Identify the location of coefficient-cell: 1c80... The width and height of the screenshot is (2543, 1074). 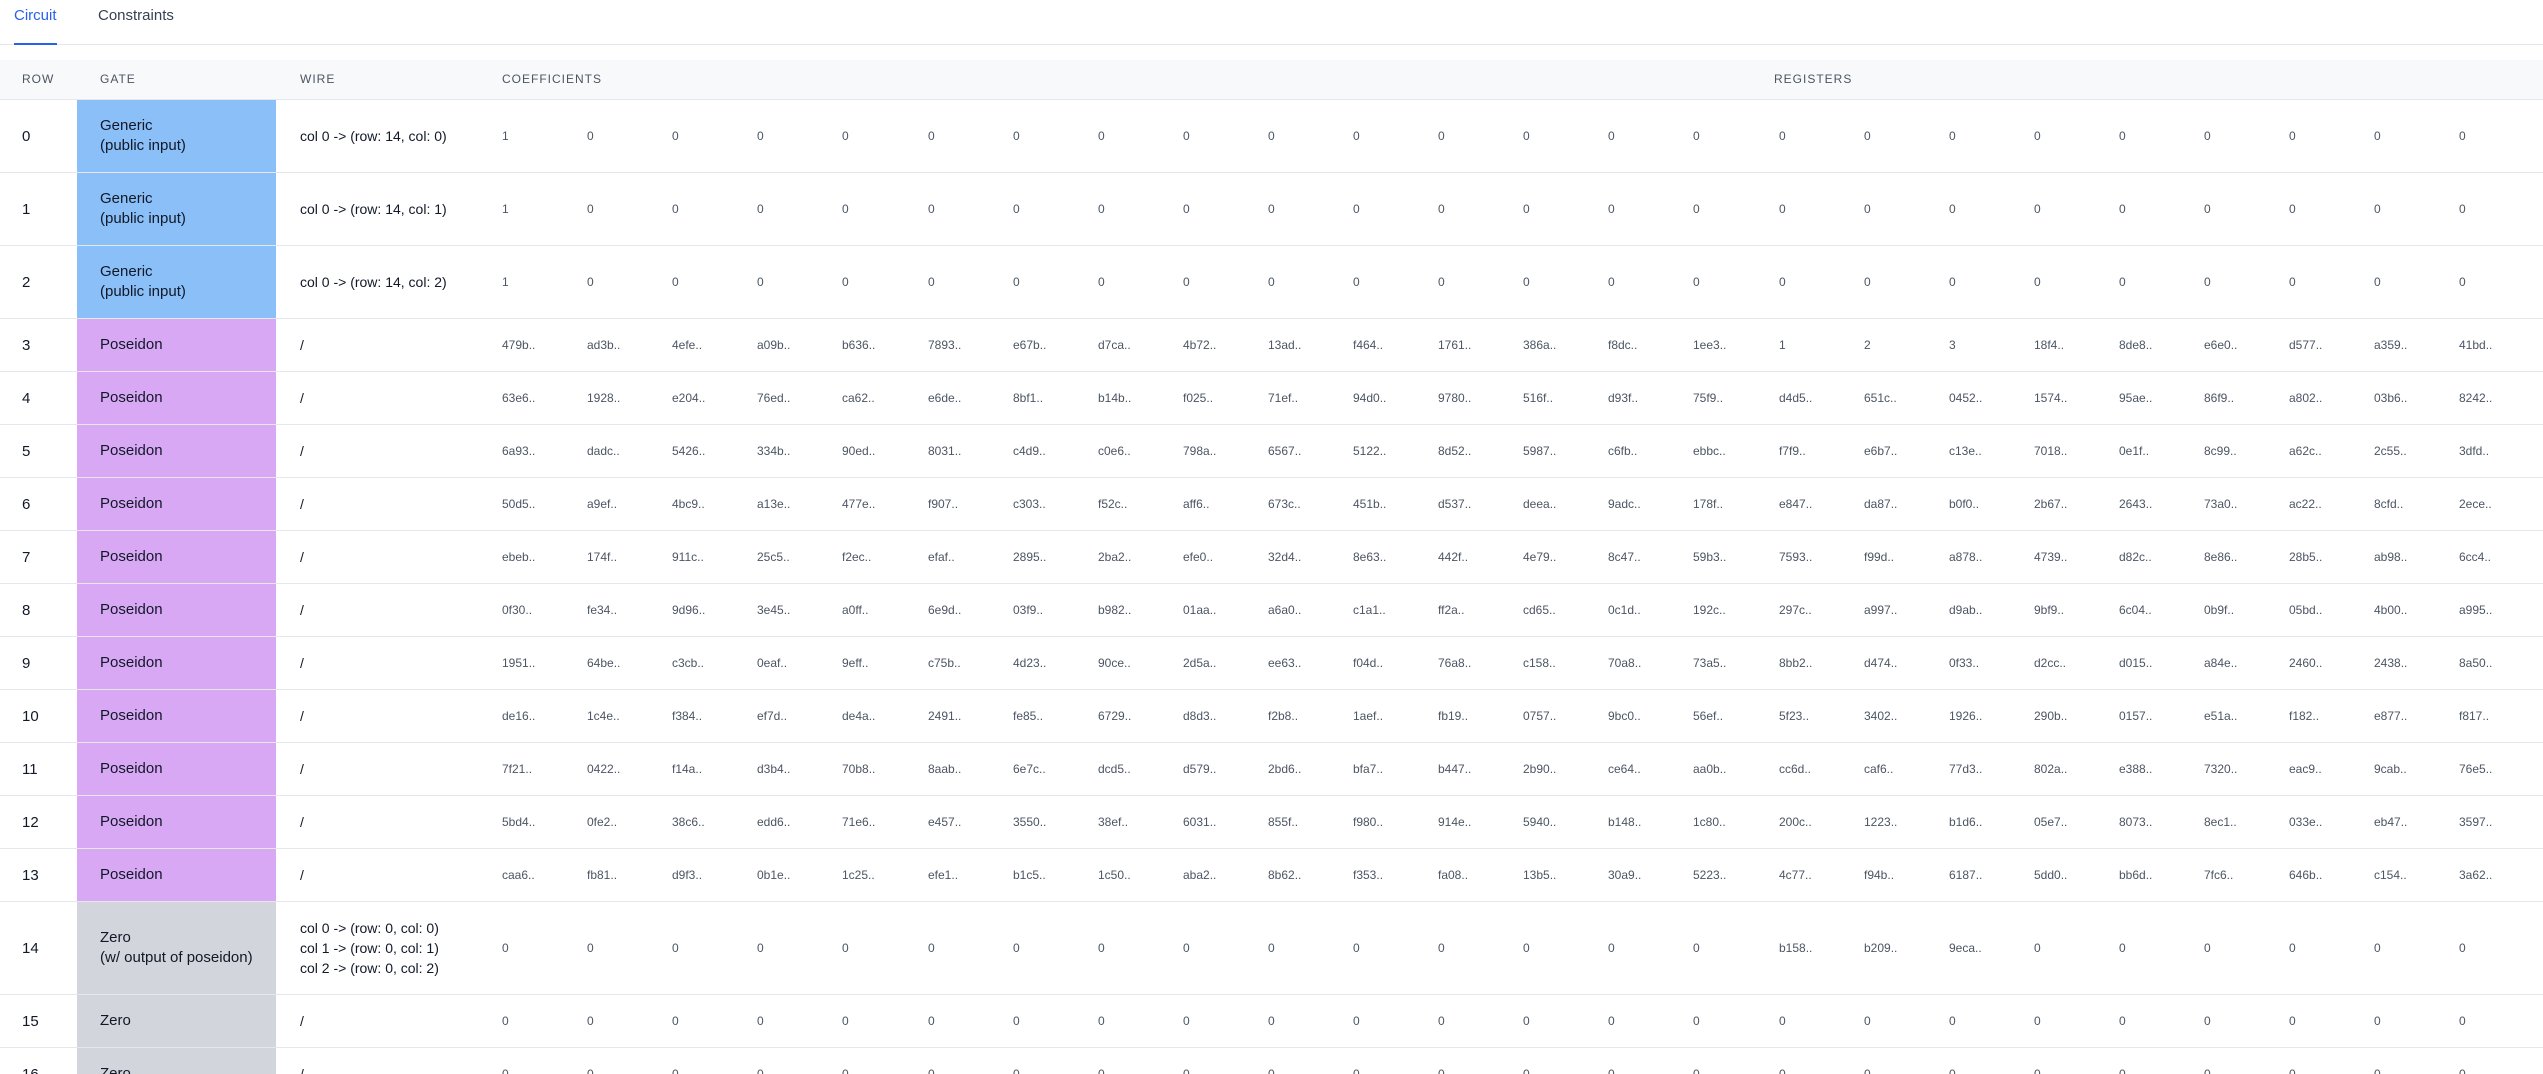
(1709, 822).